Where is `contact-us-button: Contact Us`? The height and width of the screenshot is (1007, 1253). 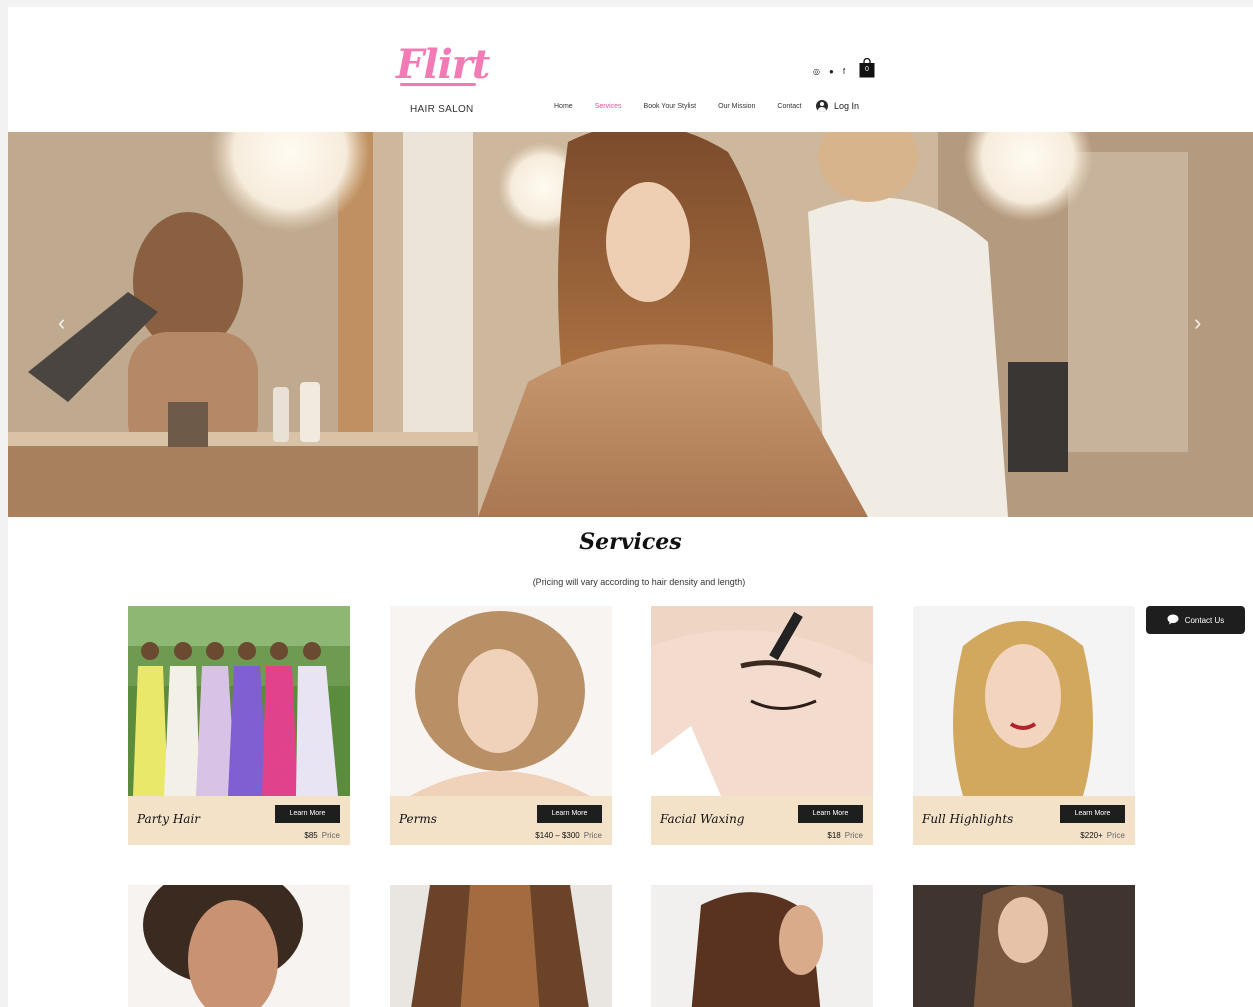 contact-us-button: Contact Us is located at coordinates (1195, 620).